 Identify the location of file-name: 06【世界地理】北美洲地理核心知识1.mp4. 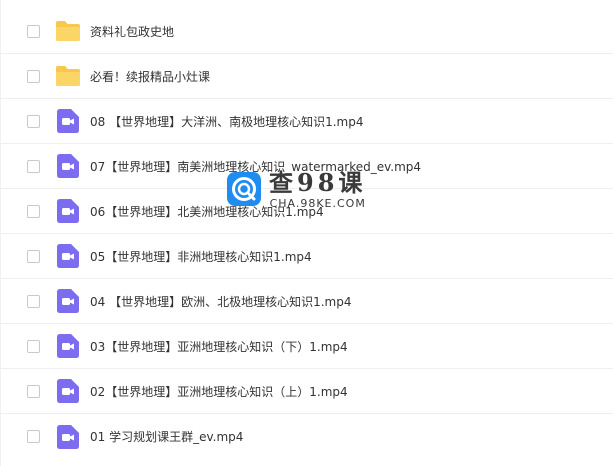
(207, 211).